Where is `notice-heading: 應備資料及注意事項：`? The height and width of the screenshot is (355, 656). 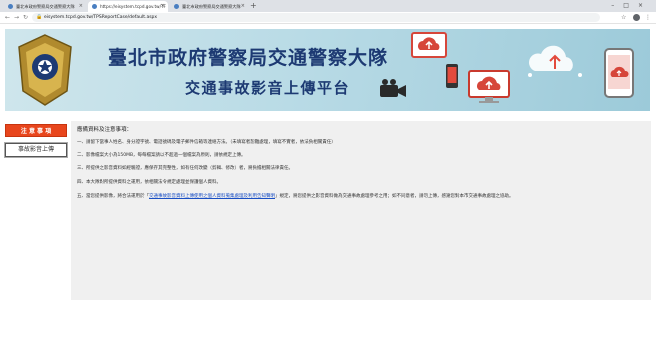
notice-heading: 應備資料及注意事項： is located at coordinates (105, 130).